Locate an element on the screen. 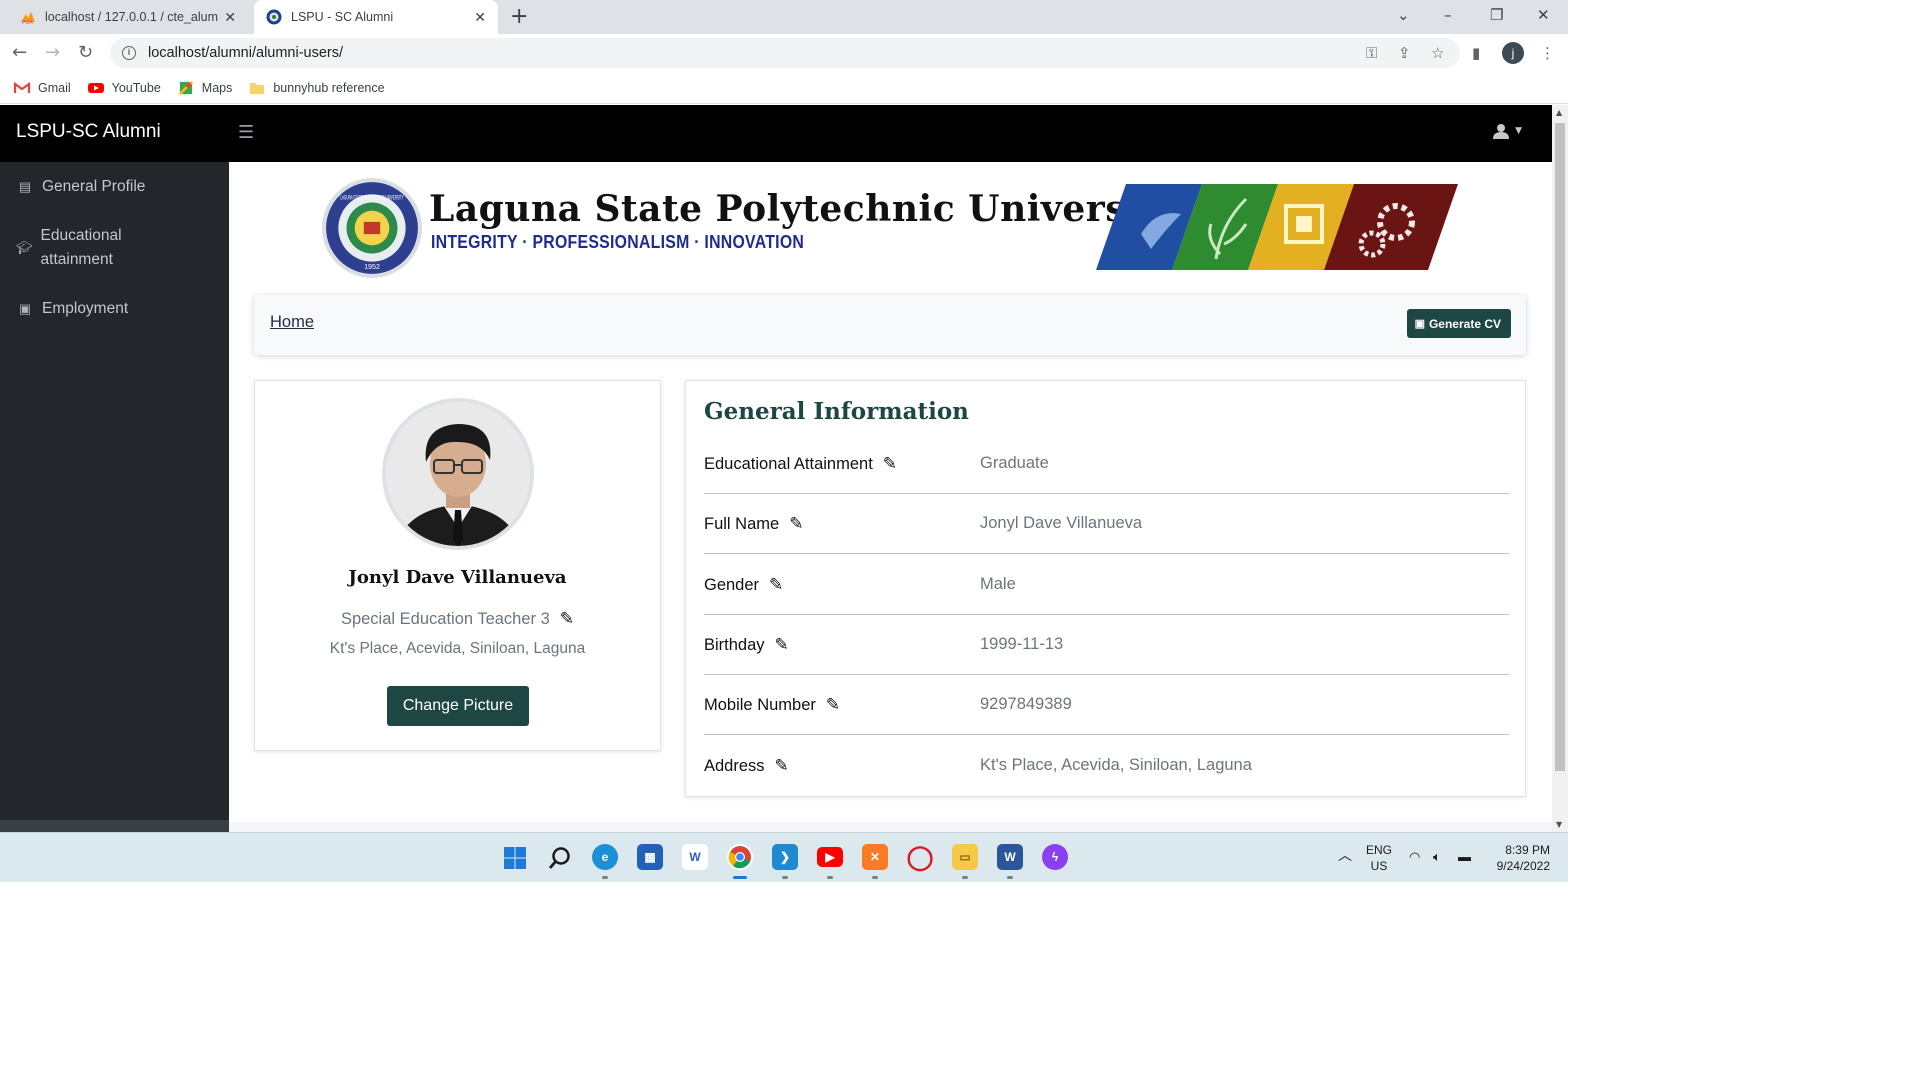 The image size is (1920, 1080). browser-profile-avatar: j is located at coordinates (1513, 53).